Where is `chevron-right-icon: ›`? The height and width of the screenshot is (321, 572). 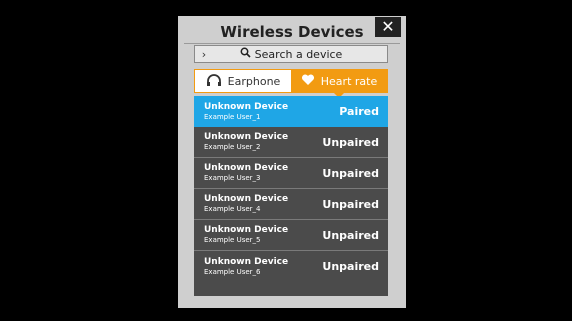 chevron-right-icon: › is located at coordinates (204, 54).